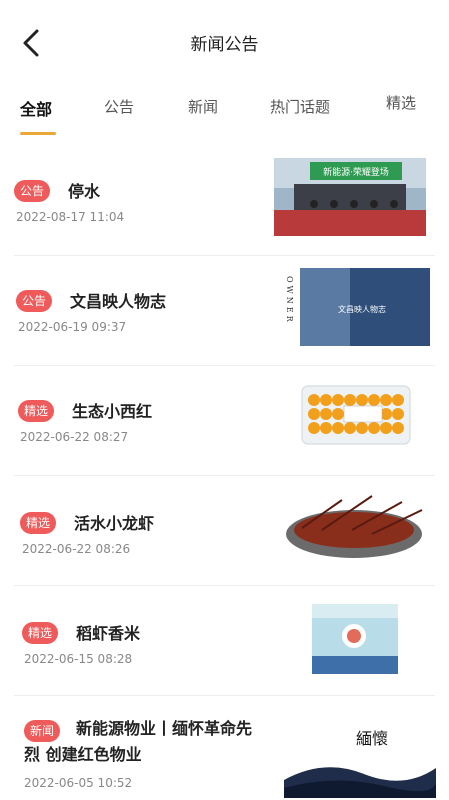  I want to click on thumbnail-image: 緬懷, so click(360, 758).